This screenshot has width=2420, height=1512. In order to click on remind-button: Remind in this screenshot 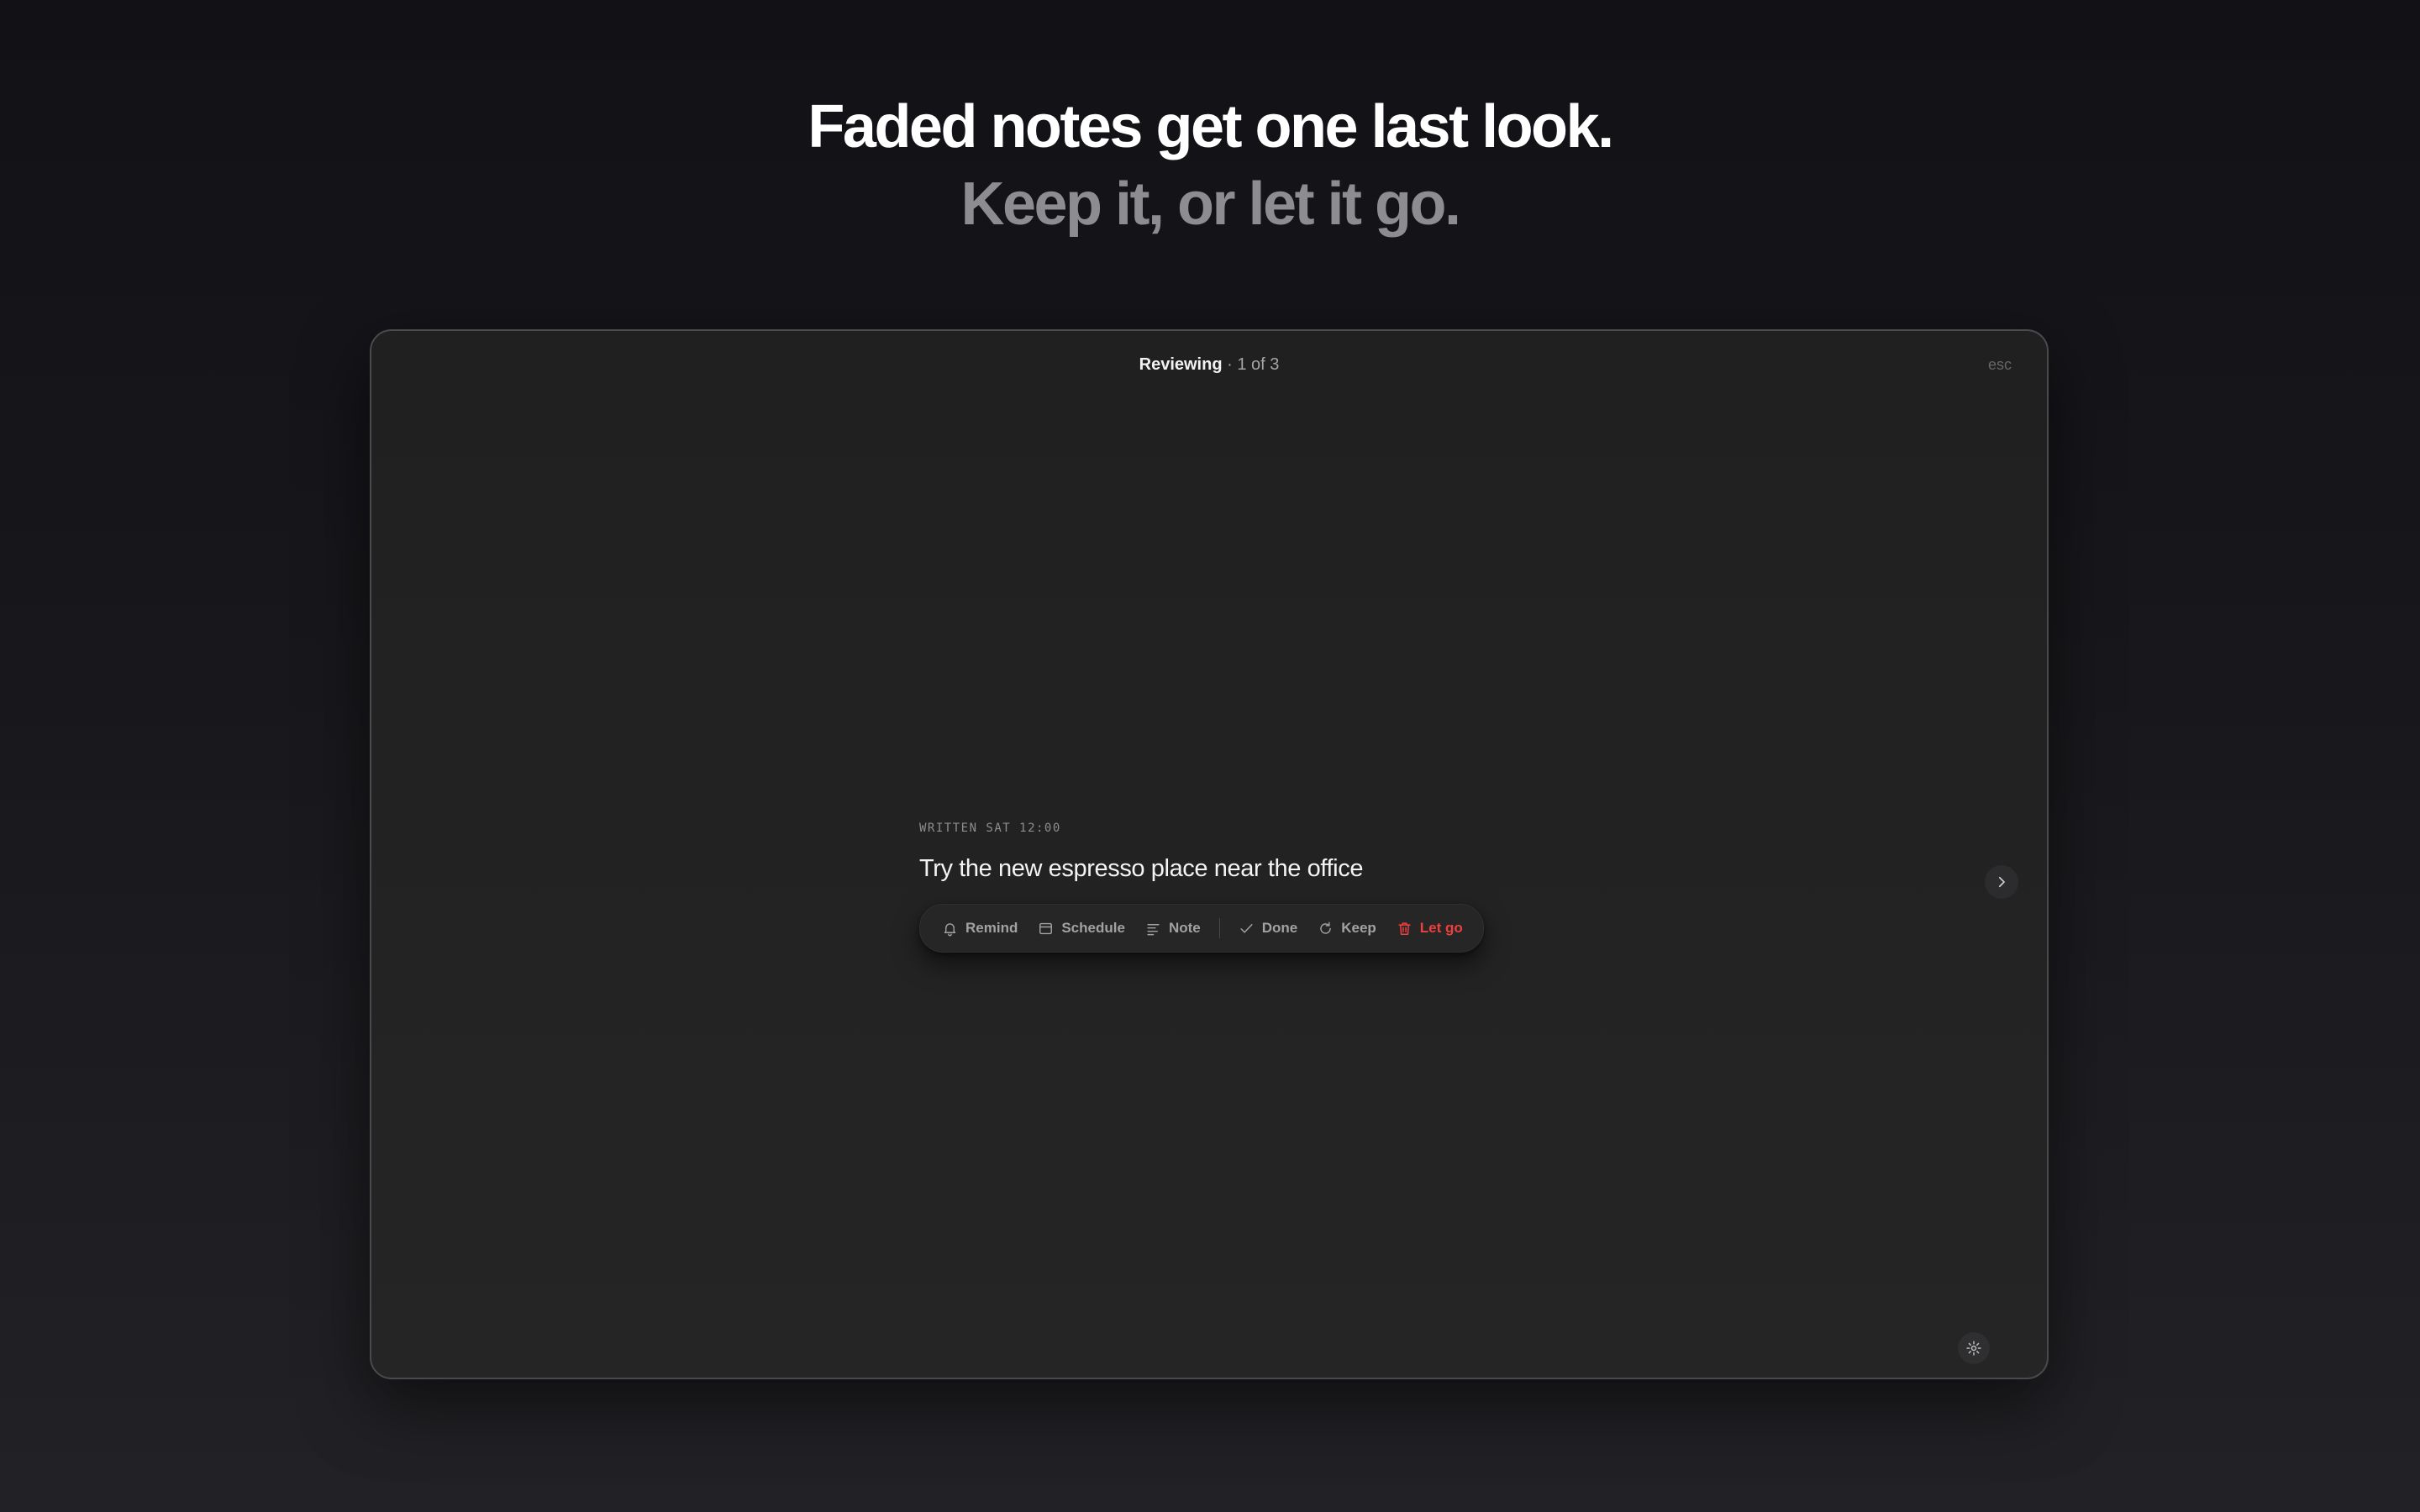, I will do `click(980, 928)`.